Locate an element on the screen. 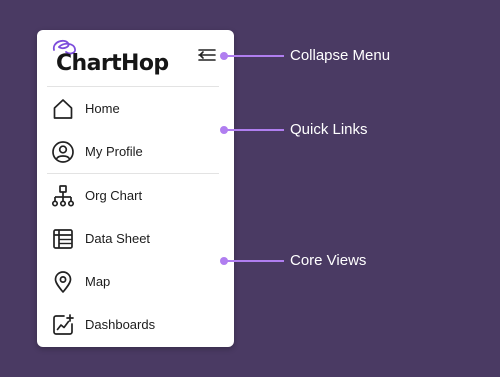 This screenshot has width=500, height=377. nav-item-dashboards: Dashboards is located at coordinates (135, 325).